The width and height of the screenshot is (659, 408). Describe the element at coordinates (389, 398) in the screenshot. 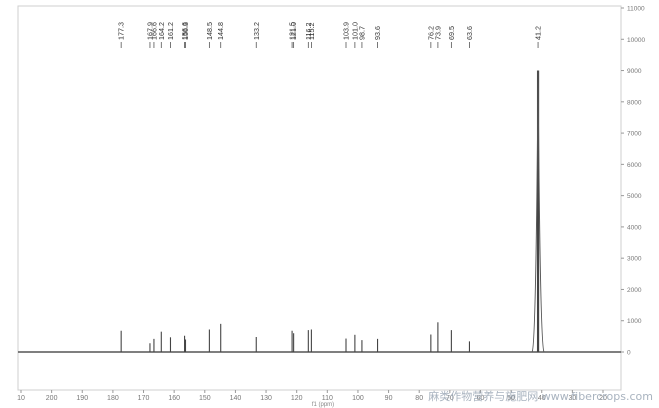

I see `x-tick-label: 90` at that location.